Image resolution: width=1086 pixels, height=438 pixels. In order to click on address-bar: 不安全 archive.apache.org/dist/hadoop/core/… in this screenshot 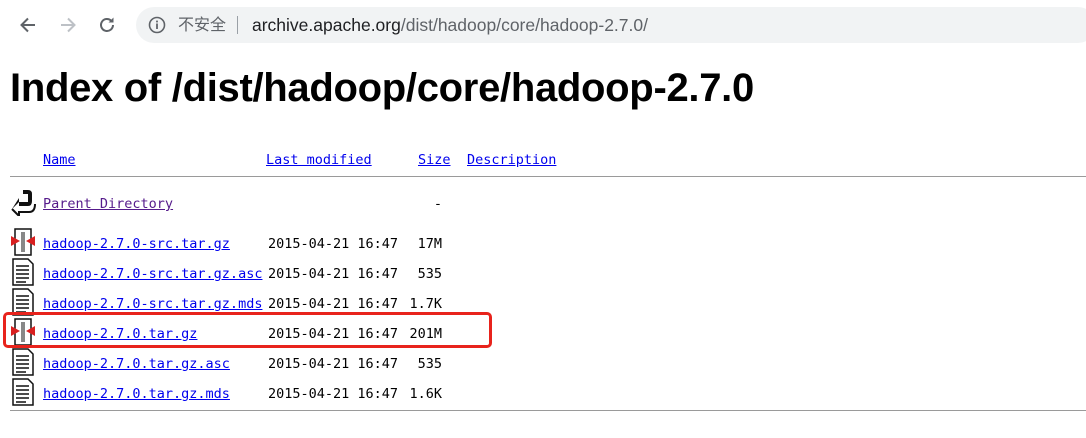, I will do `click(611, 25)`.